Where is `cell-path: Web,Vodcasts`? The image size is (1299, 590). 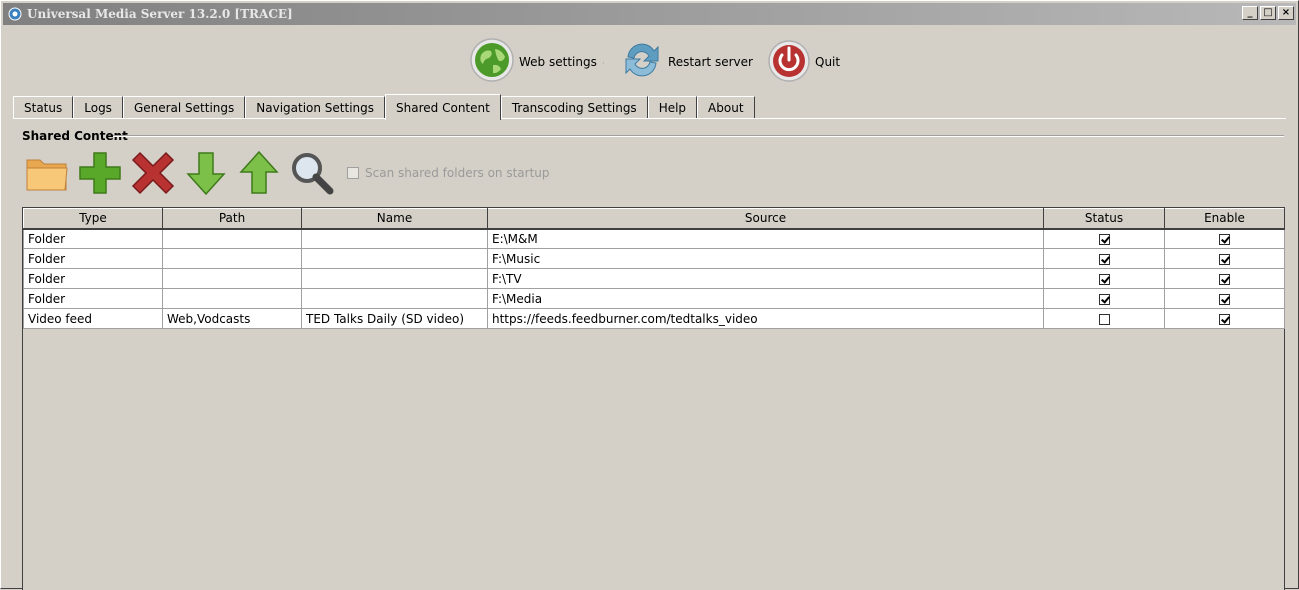
cell-path: Web,Vodcasts is located at coordinates (232, 318).